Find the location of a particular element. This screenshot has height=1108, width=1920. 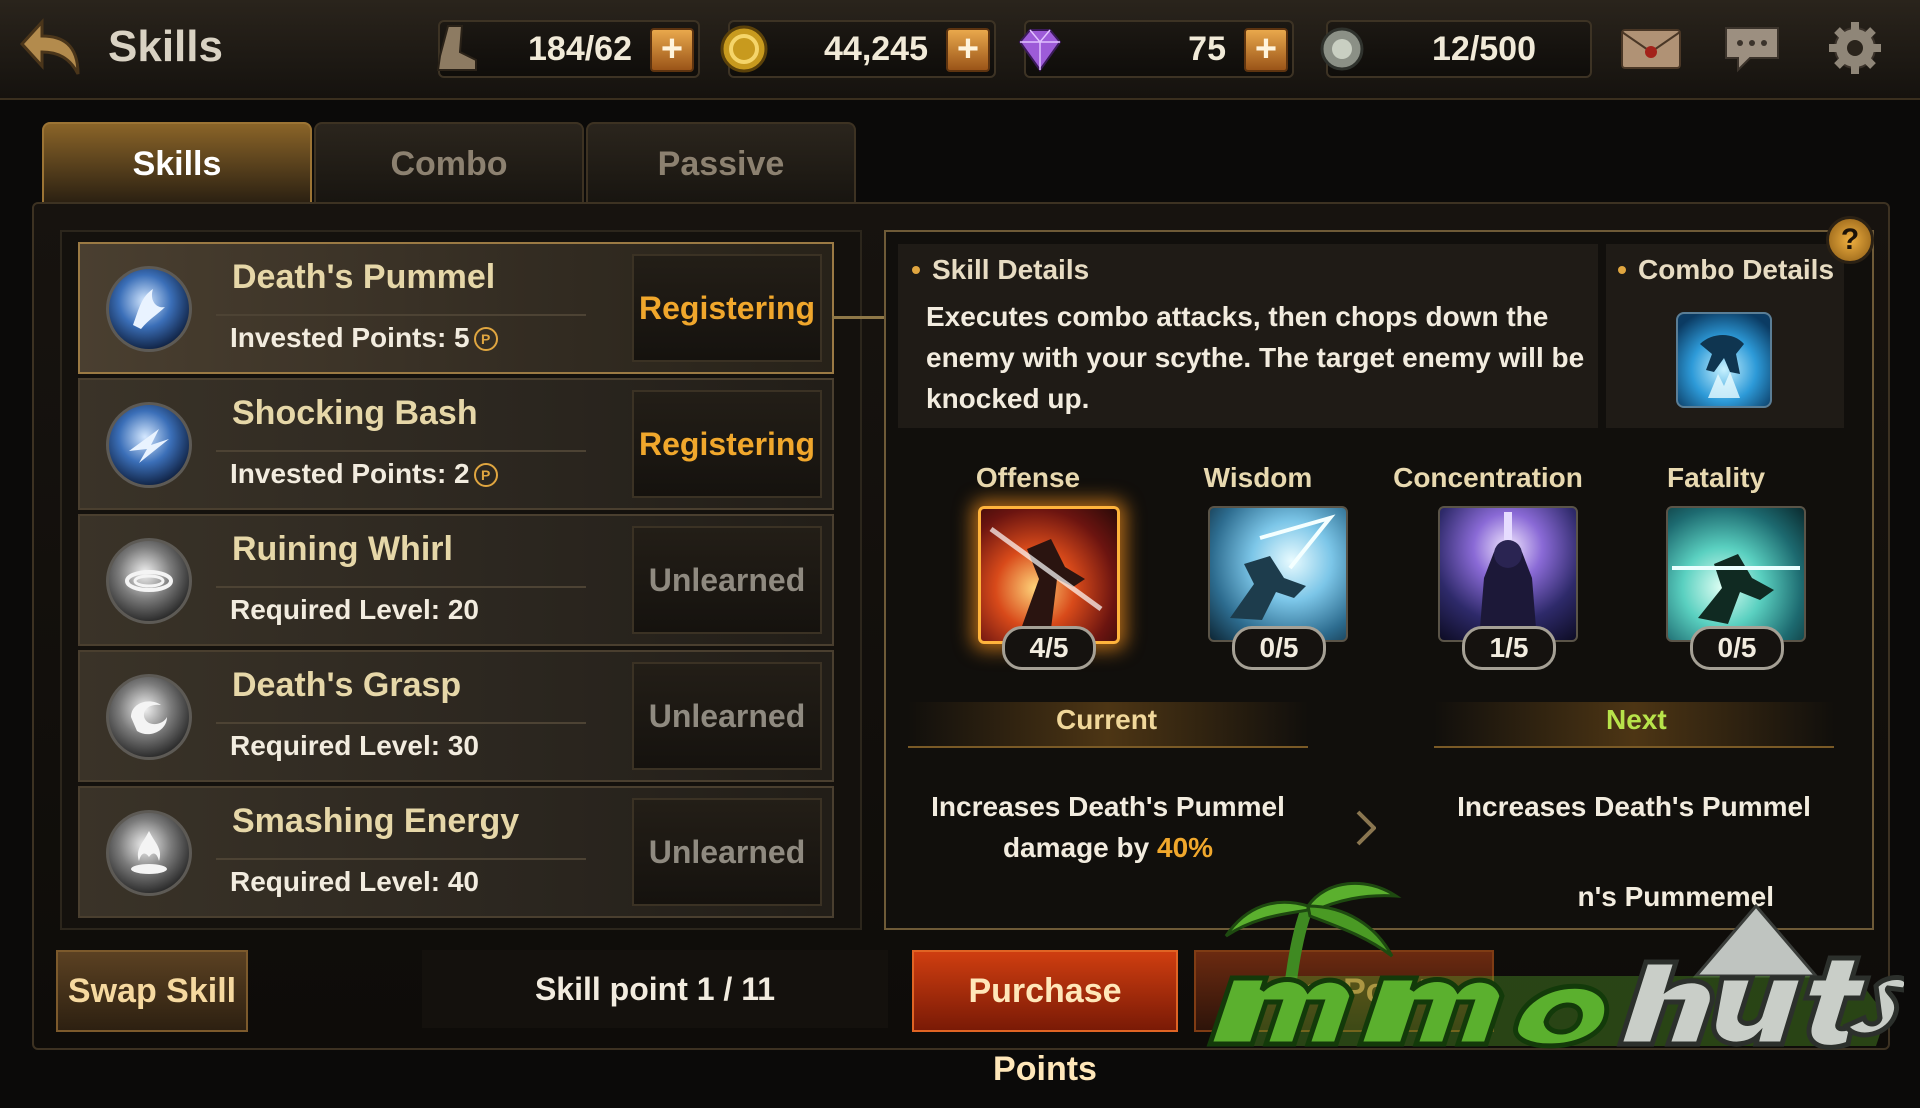

smashing-energy-skill-icon is located at coordinates (149, 853).